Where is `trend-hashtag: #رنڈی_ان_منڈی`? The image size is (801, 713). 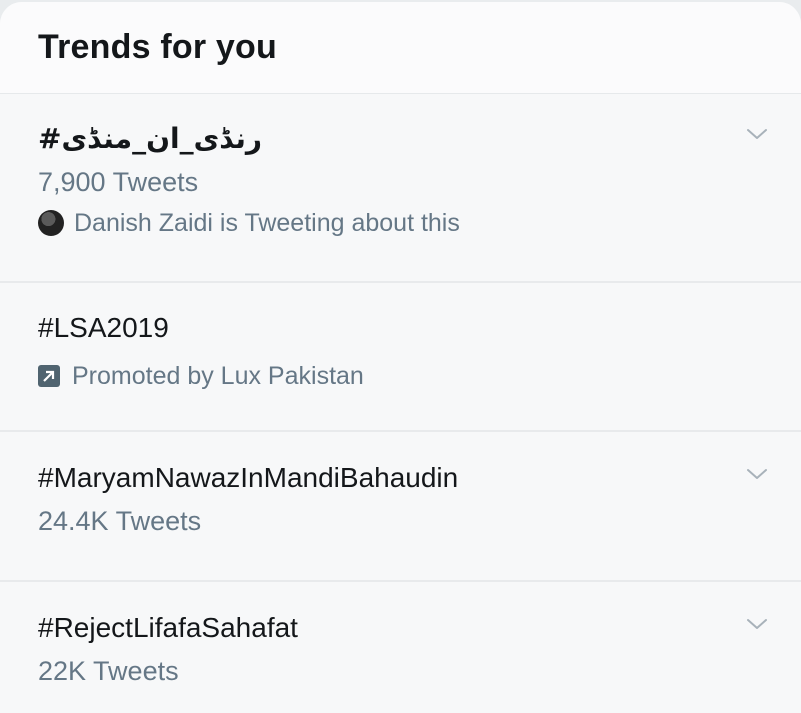
trend-hashtag: #رنڈی_ان_منڈی is located at coordinates (419, 140).